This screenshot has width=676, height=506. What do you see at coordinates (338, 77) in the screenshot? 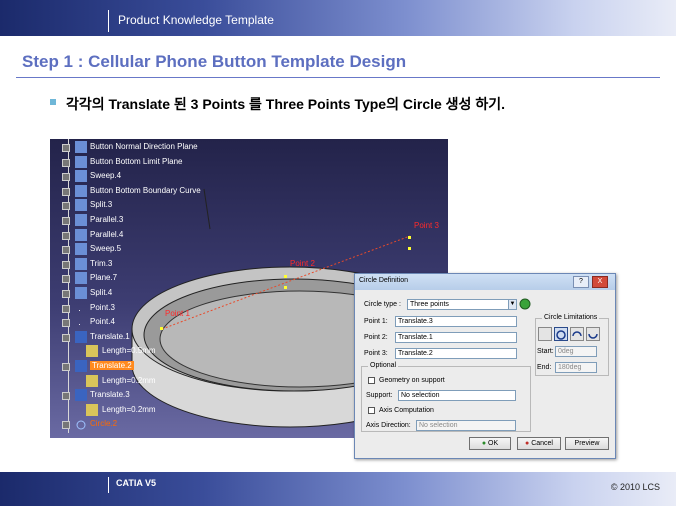
I see `title-divider` at bounding box center [338, 77].